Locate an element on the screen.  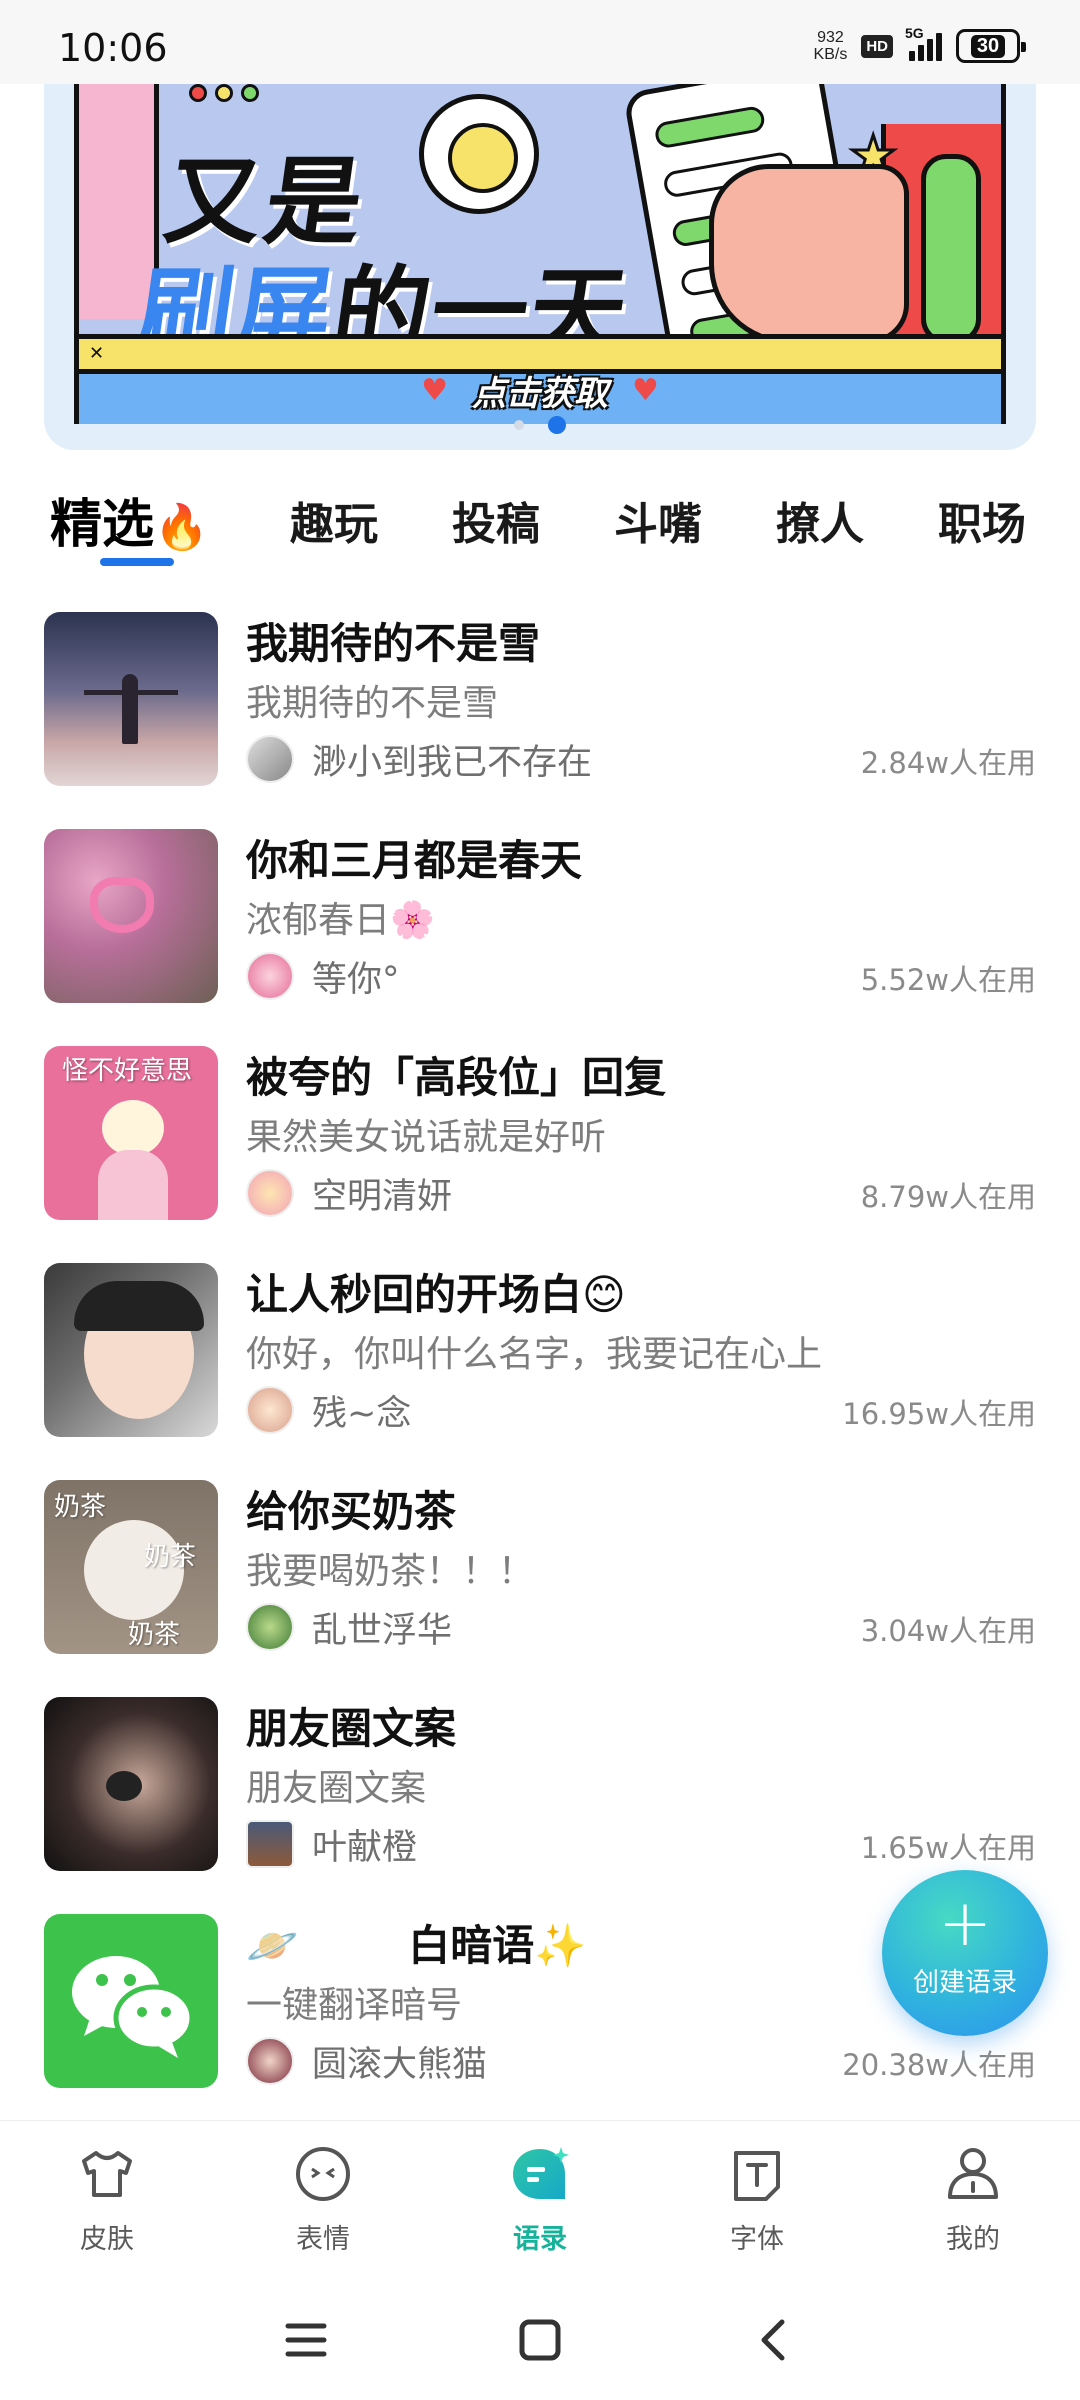
banner-close-button: ✕ is located at coordinates (96, 353).